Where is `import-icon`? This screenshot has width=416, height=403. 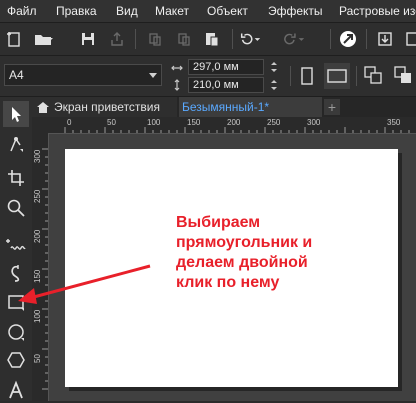
import-icon is located at coordinates (385, 39).